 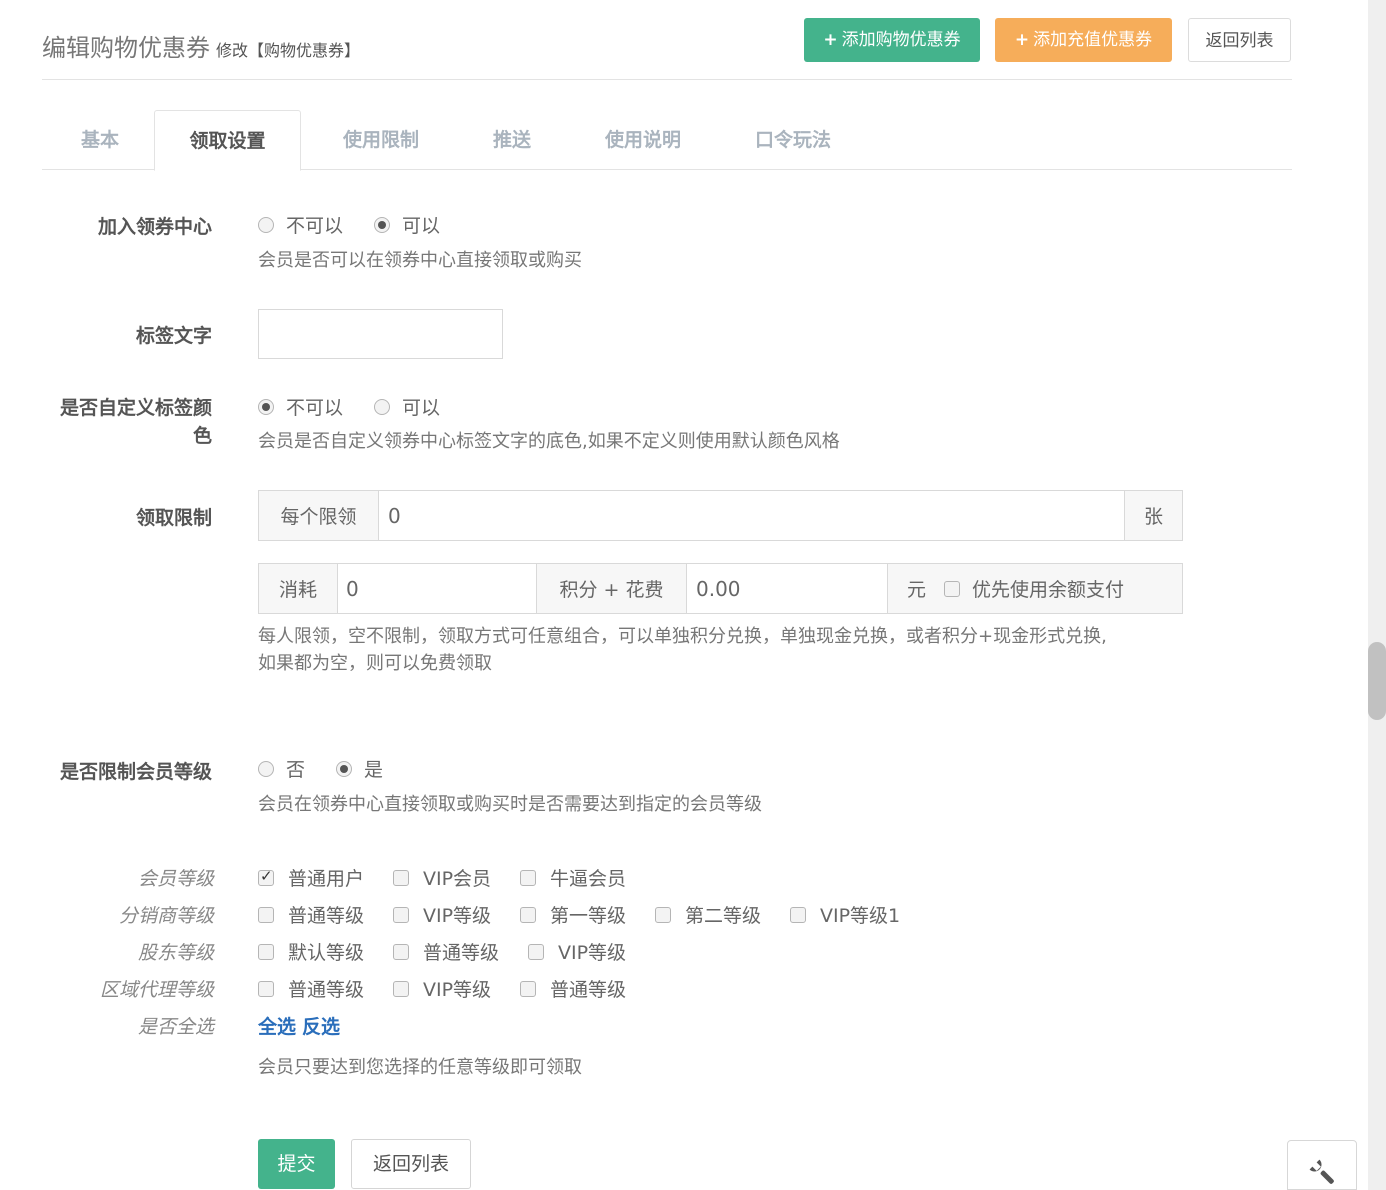 What do you see at coordinates (173, 518) in the screenshot?
I see `claim-limit-label: 领取限制` at bounding box center [173, 518].